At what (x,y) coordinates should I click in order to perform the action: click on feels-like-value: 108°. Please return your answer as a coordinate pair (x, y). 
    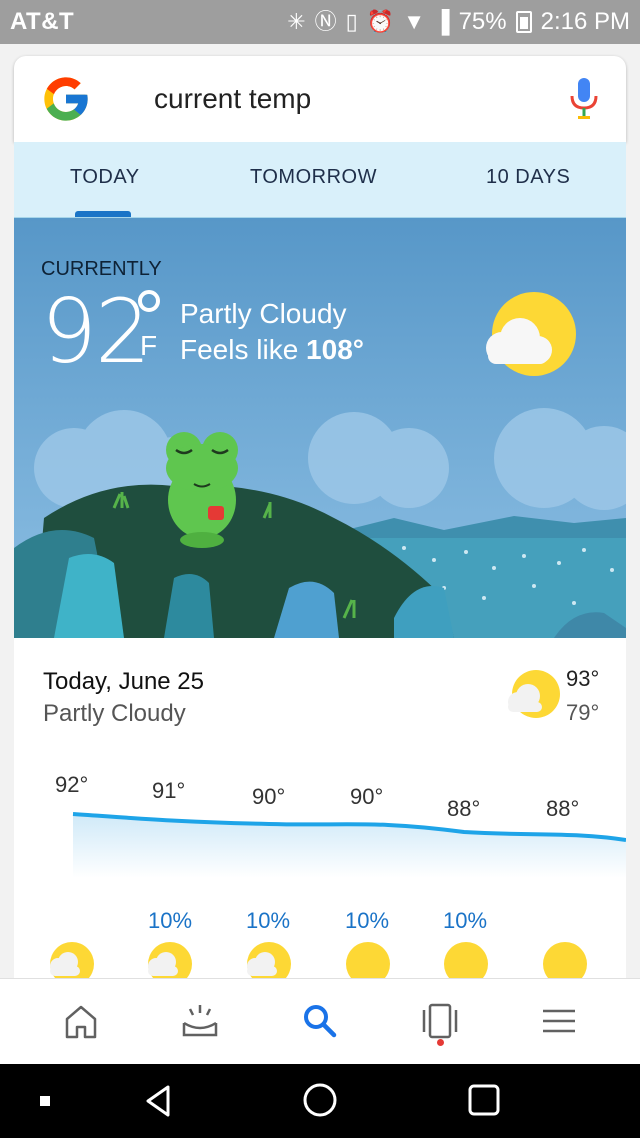
    Looking at the image, I should click on (335, 349).